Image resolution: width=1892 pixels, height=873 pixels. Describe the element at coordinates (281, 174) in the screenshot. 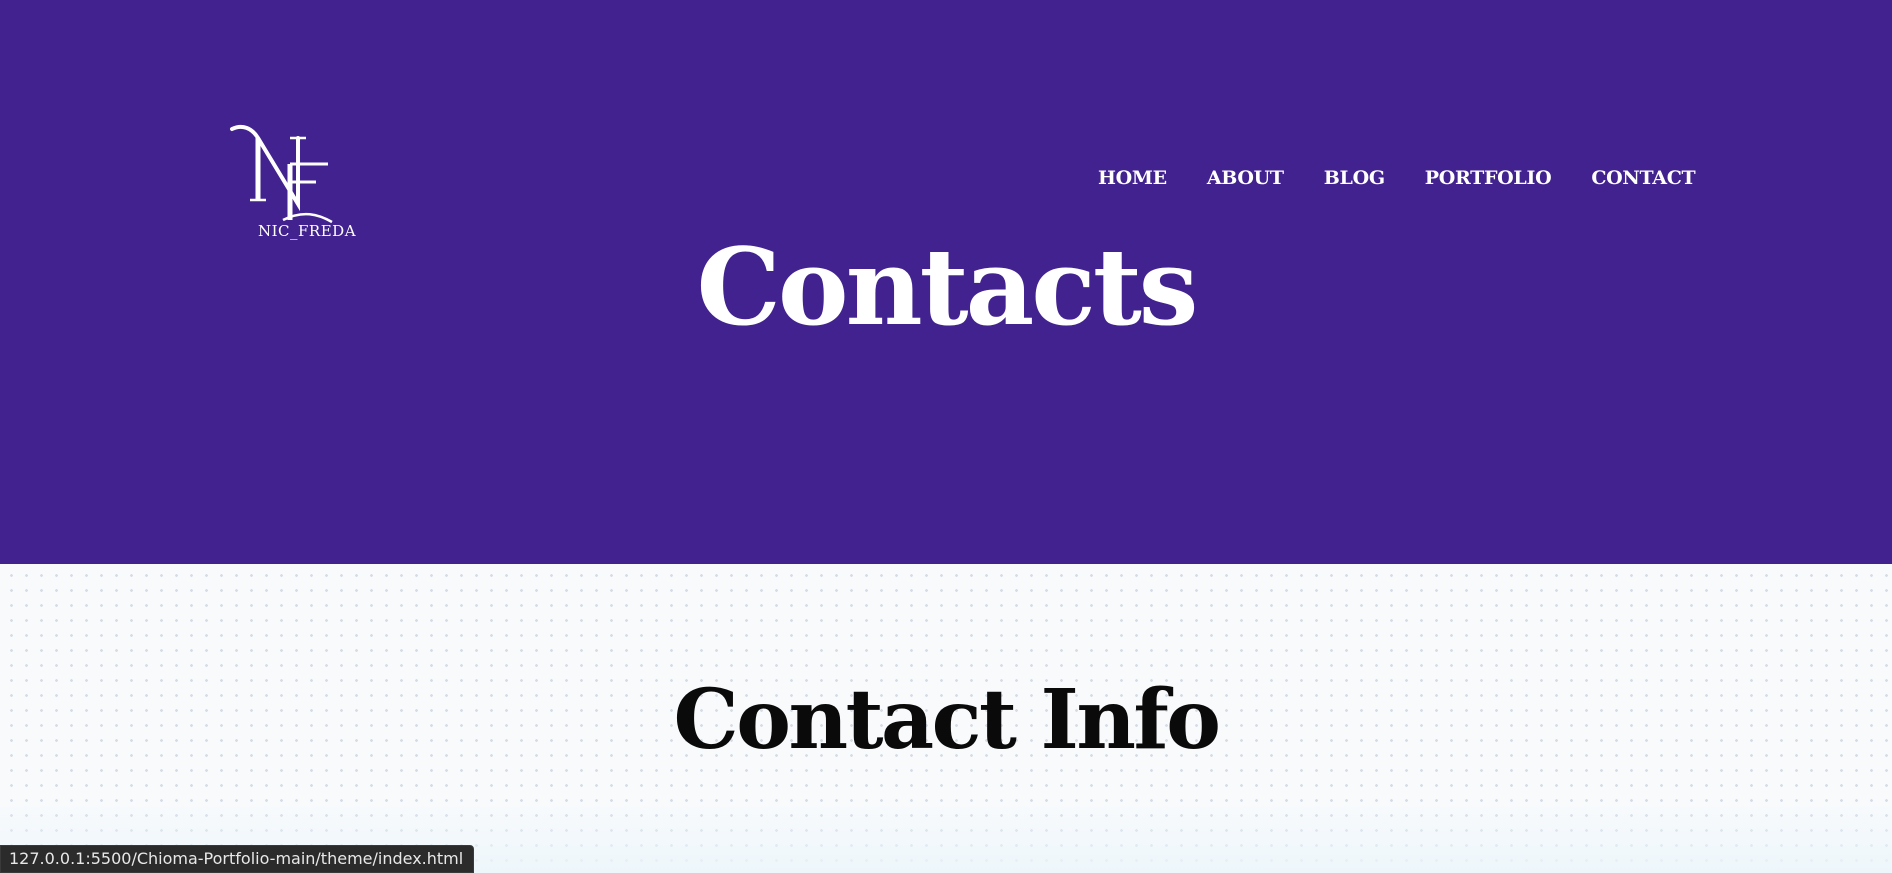

I see `logo-monogram-icon` at that location.